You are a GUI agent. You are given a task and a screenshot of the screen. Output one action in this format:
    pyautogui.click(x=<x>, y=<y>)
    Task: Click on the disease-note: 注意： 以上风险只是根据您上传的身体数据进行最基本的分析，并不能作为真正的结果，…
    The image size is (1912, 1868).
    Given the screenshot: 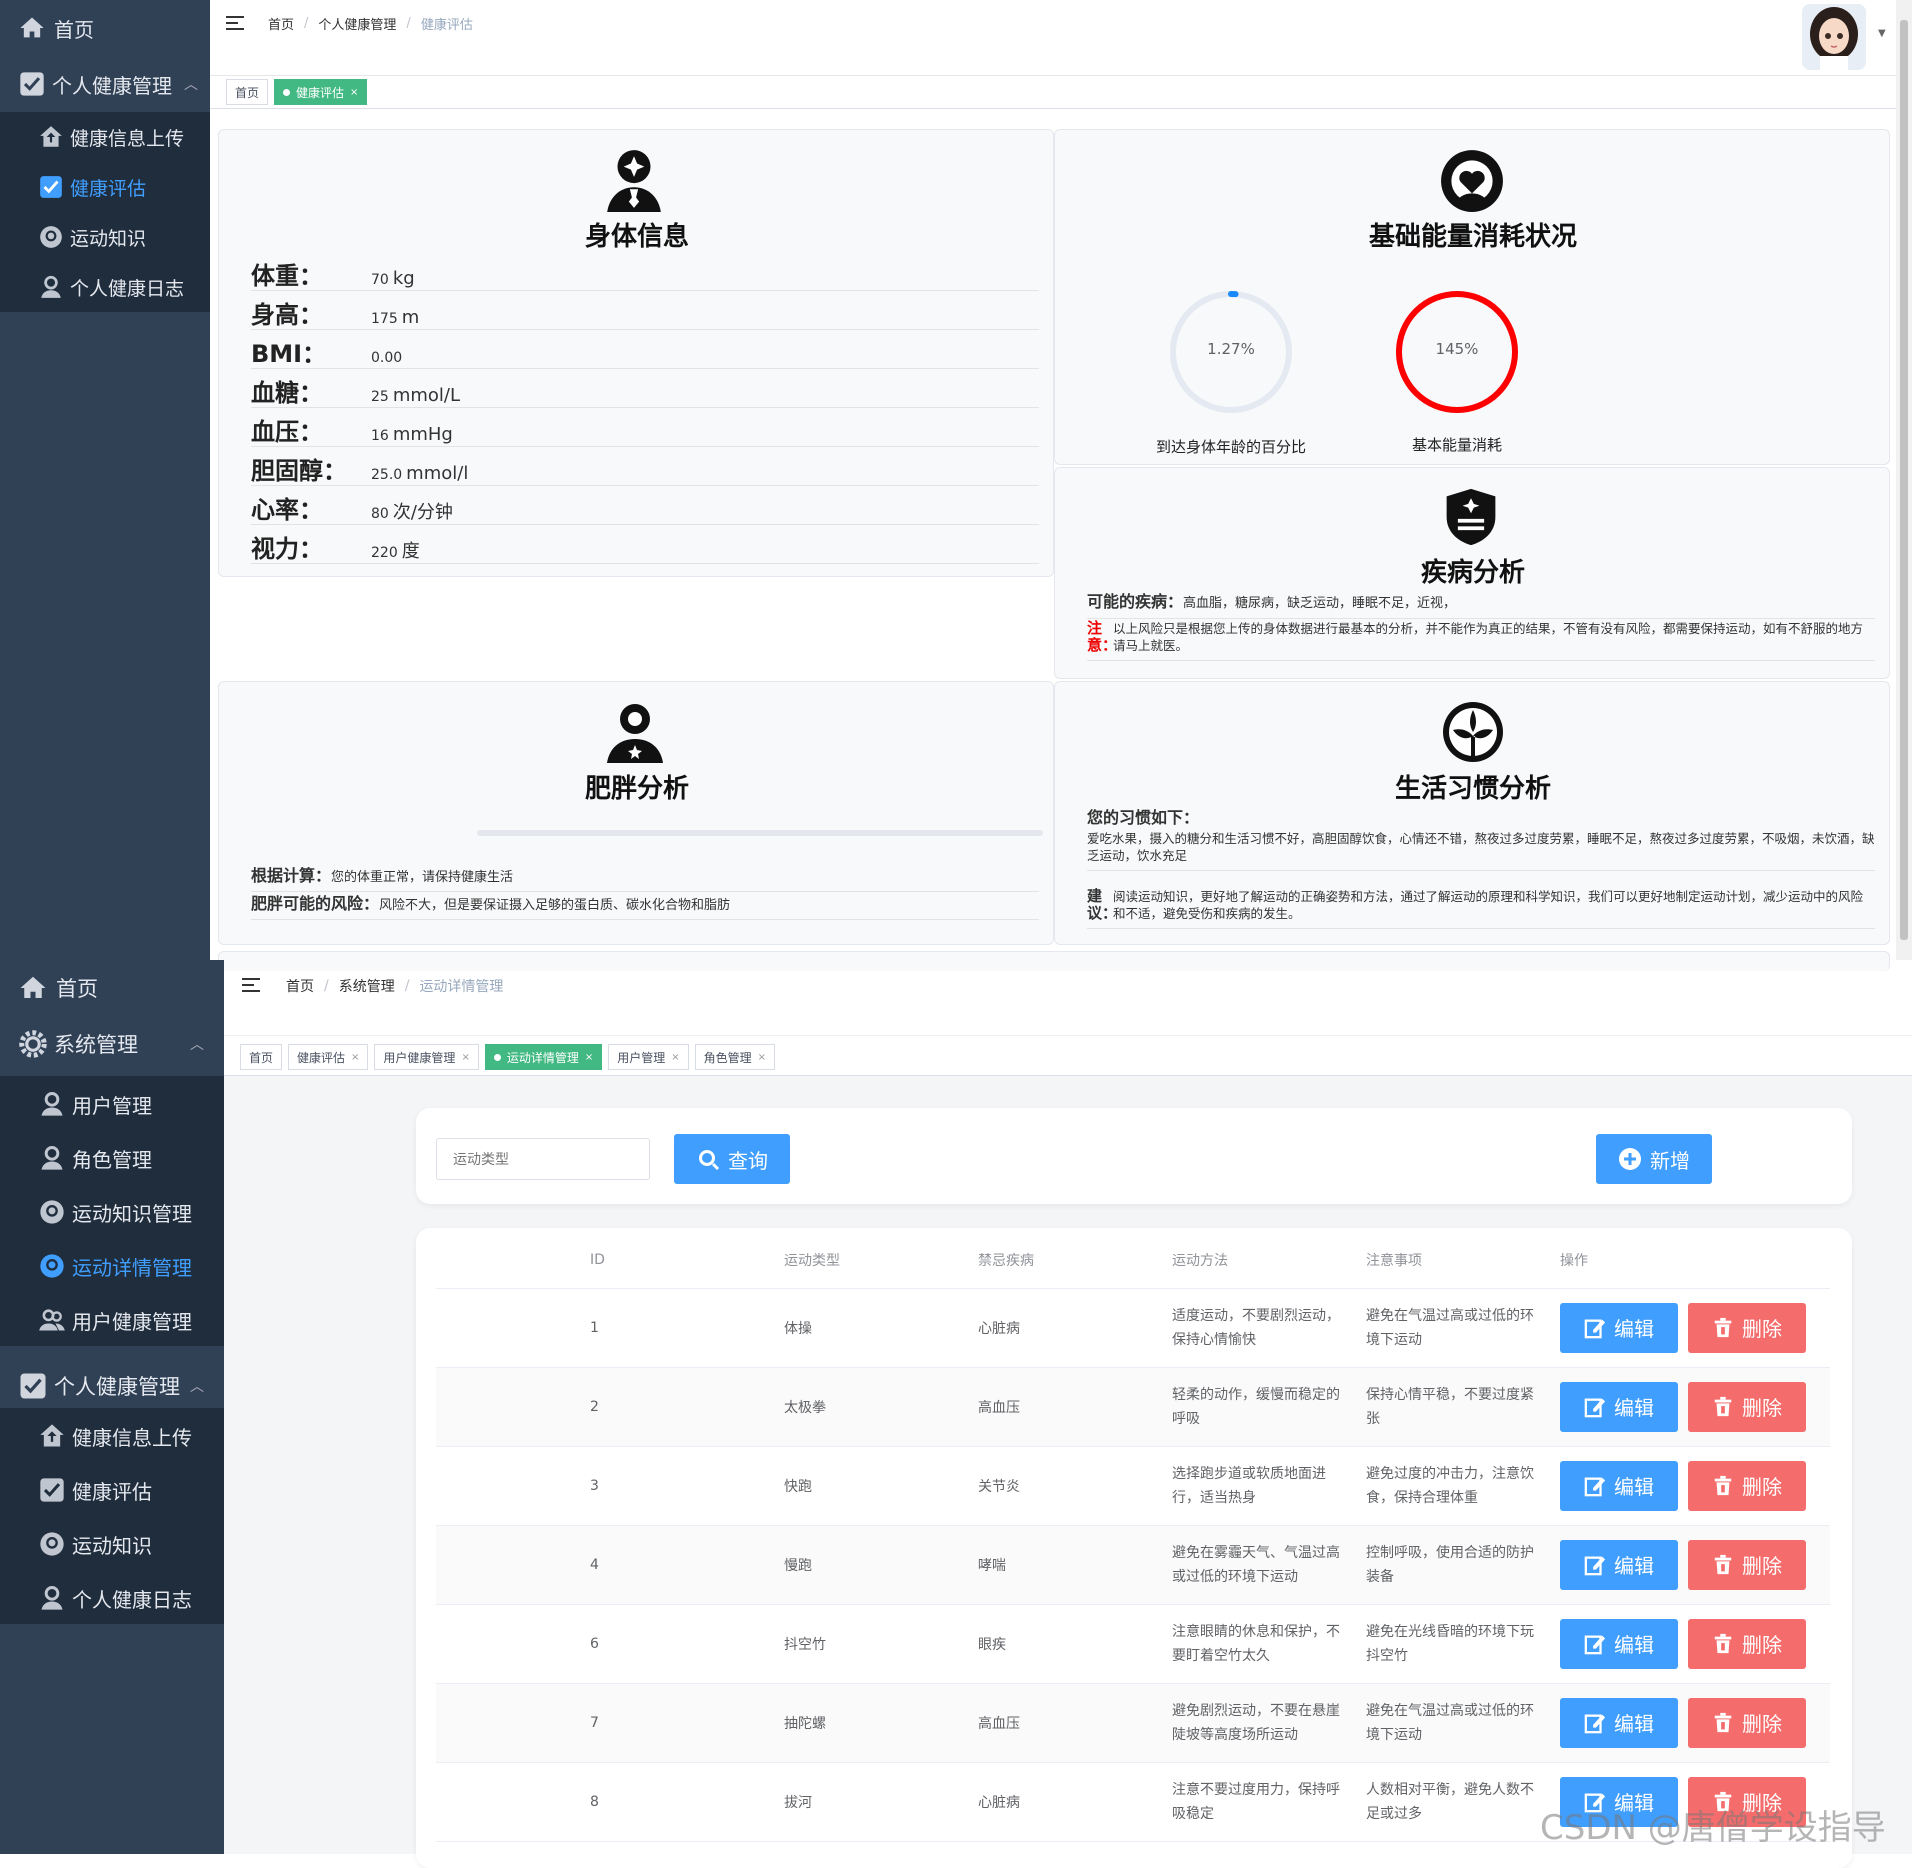 What is the action you would take?
    pyautogui.click(x=1481, y=640)
    